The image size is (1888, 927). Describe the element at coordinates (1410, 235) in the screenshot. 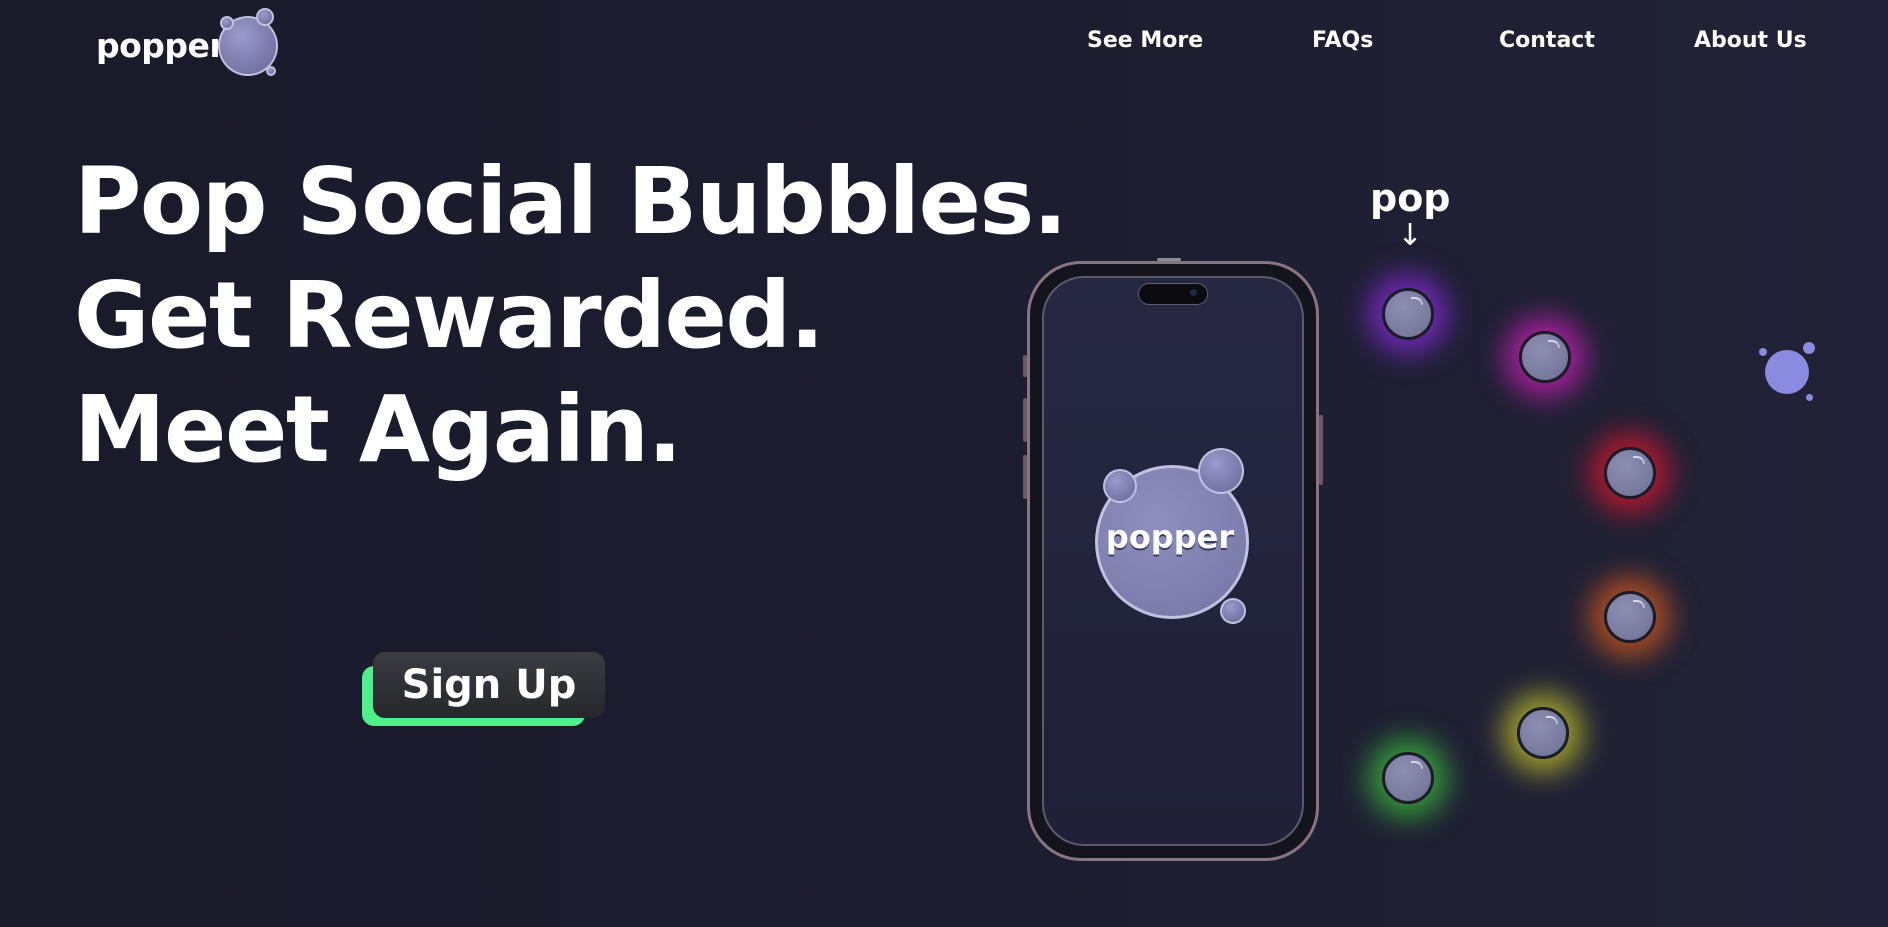

I see `down-arrow-icon: ↓` at that location.